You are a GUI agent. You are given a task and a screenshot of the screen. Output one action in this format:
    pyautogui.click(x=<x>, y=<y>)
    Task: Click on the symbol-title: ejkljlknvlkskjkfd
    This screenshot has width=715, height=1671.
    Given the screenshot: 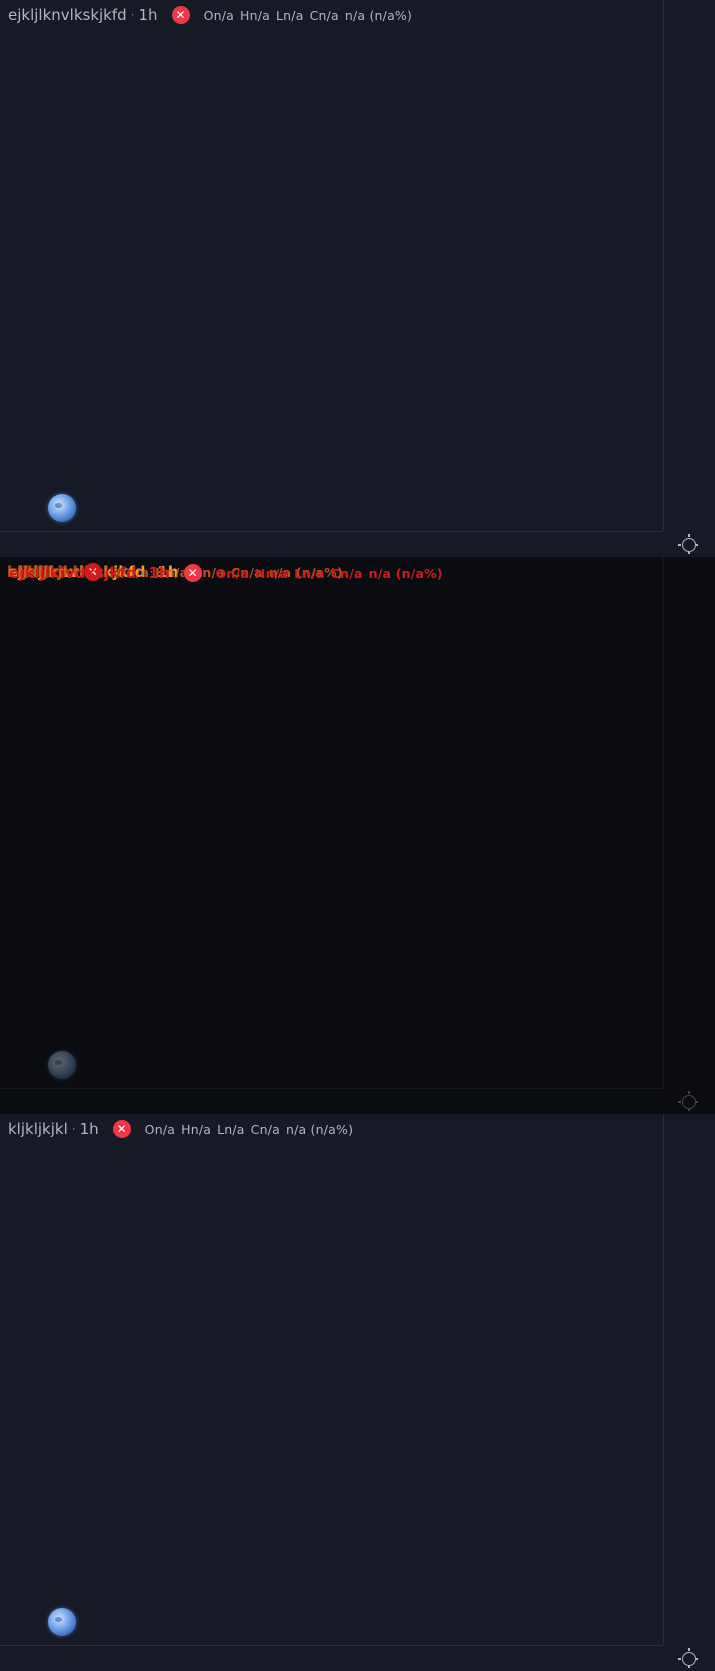 What is the action you would take?
    pyautogui.click(x=67, y=15)
    